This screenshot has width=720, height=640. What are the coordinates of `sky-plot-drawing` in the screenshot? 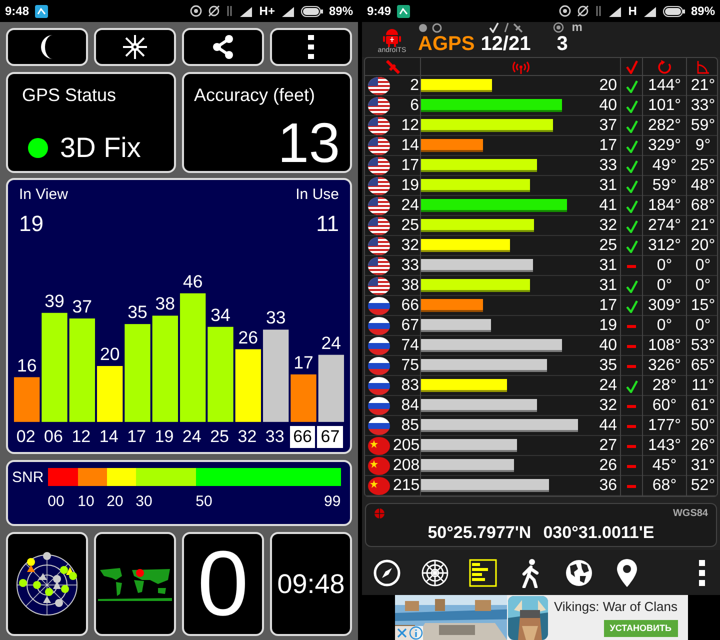 It's located at (47, 584).